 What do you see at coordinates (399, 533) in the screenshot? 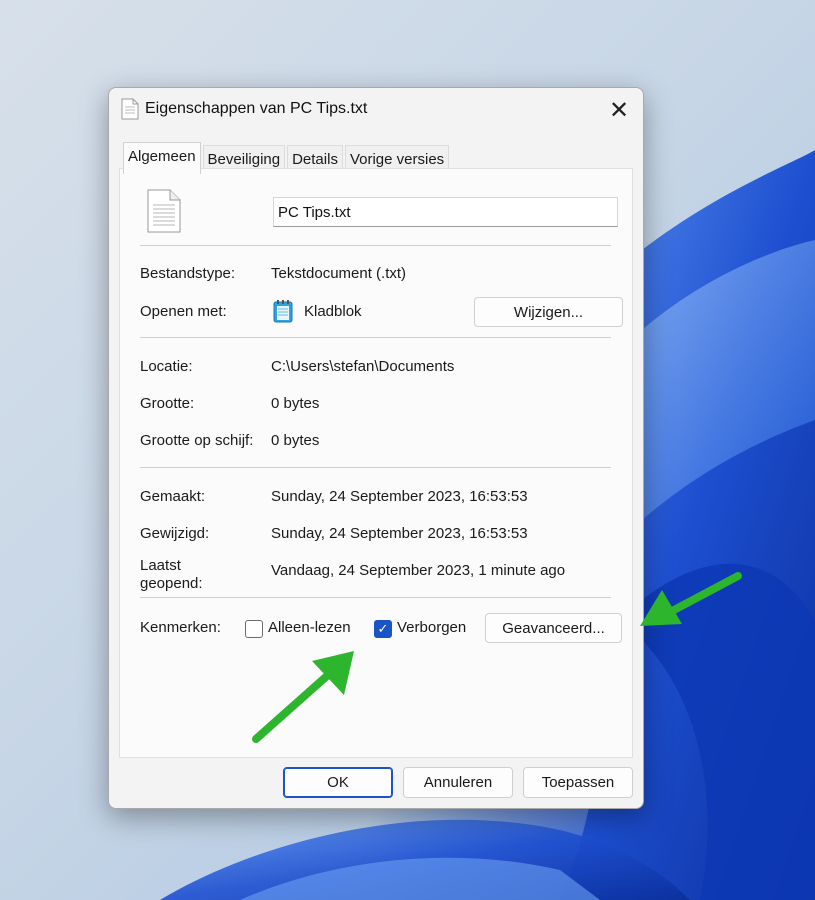
I see `modified-value: Sunday, 24 September 2023, 16:53:53` at bounding box center [399, 533].